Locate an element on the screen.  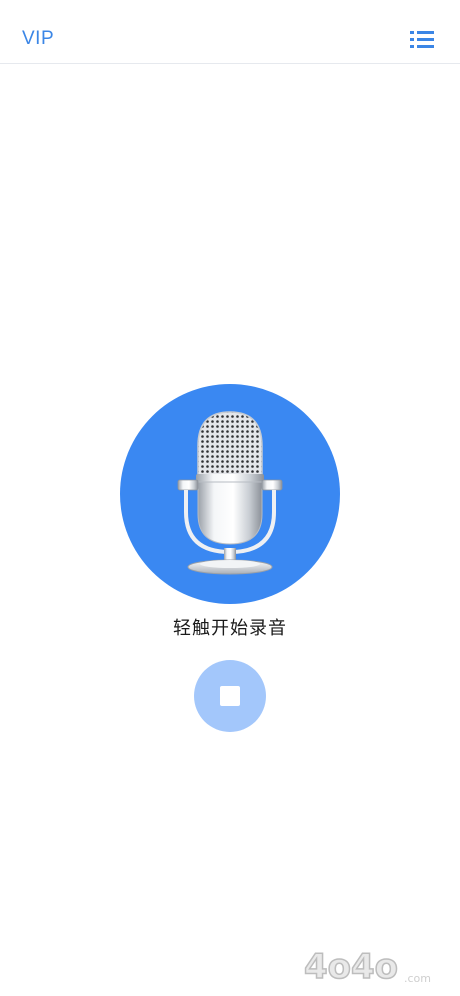
microphone-icon is located at coordinates (230, 493).